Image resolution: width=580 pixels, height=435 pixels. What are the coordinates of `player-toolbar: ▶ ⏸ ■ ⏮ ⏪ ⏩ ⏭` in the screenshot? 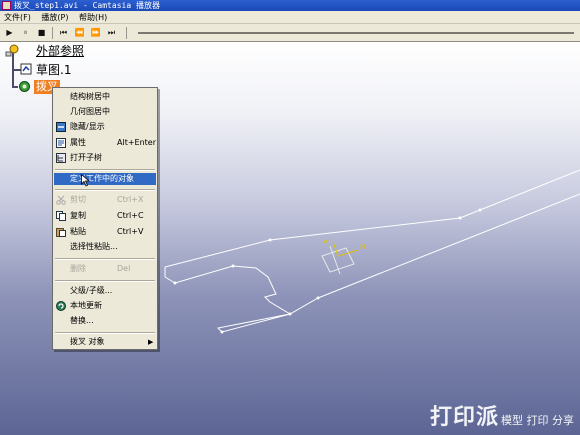 It's located at (290, 33).